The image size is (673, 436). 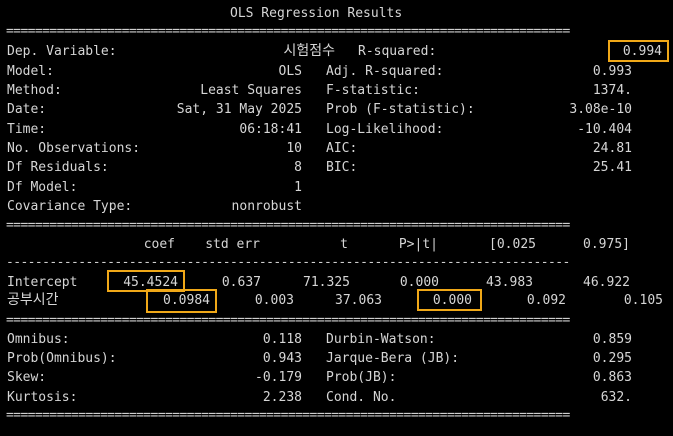 I want to click on coef-value: 0.0984, so click(x=186, y=300).